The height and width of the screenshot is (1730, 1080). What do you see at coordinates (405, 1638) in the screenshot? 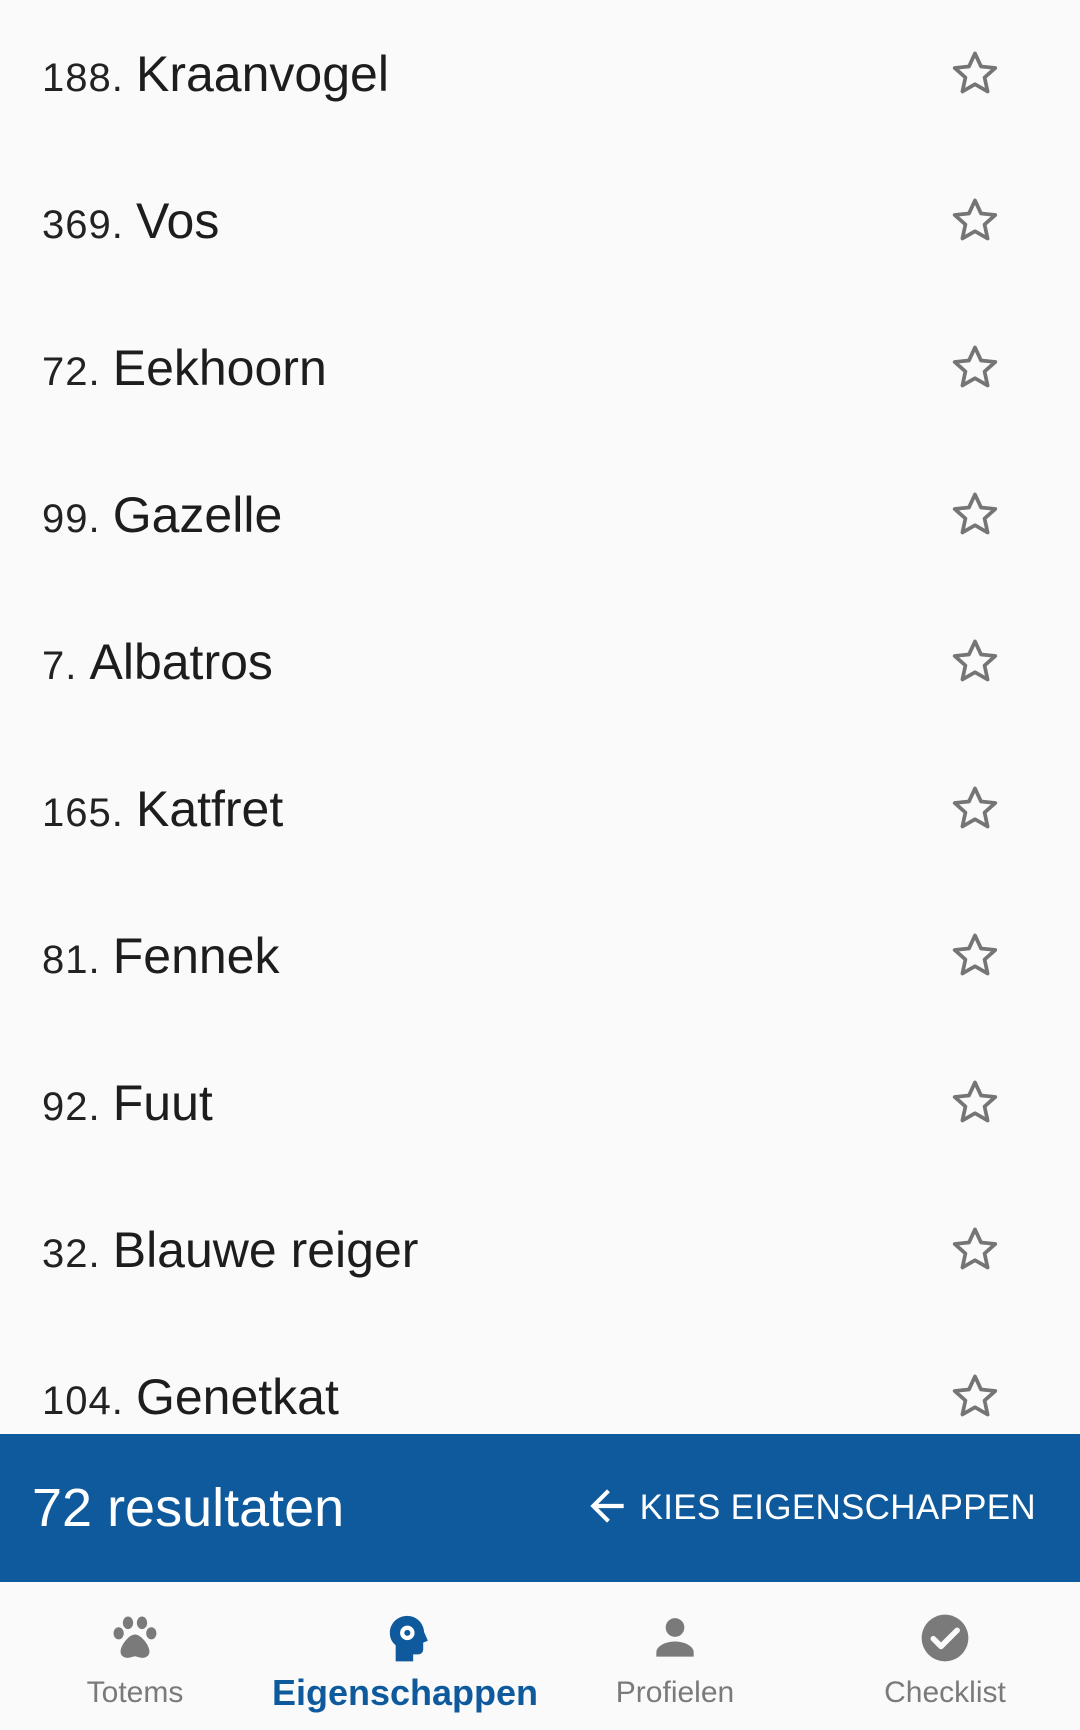
I see `head-gear-icon` at bounding box center [405, 1638].